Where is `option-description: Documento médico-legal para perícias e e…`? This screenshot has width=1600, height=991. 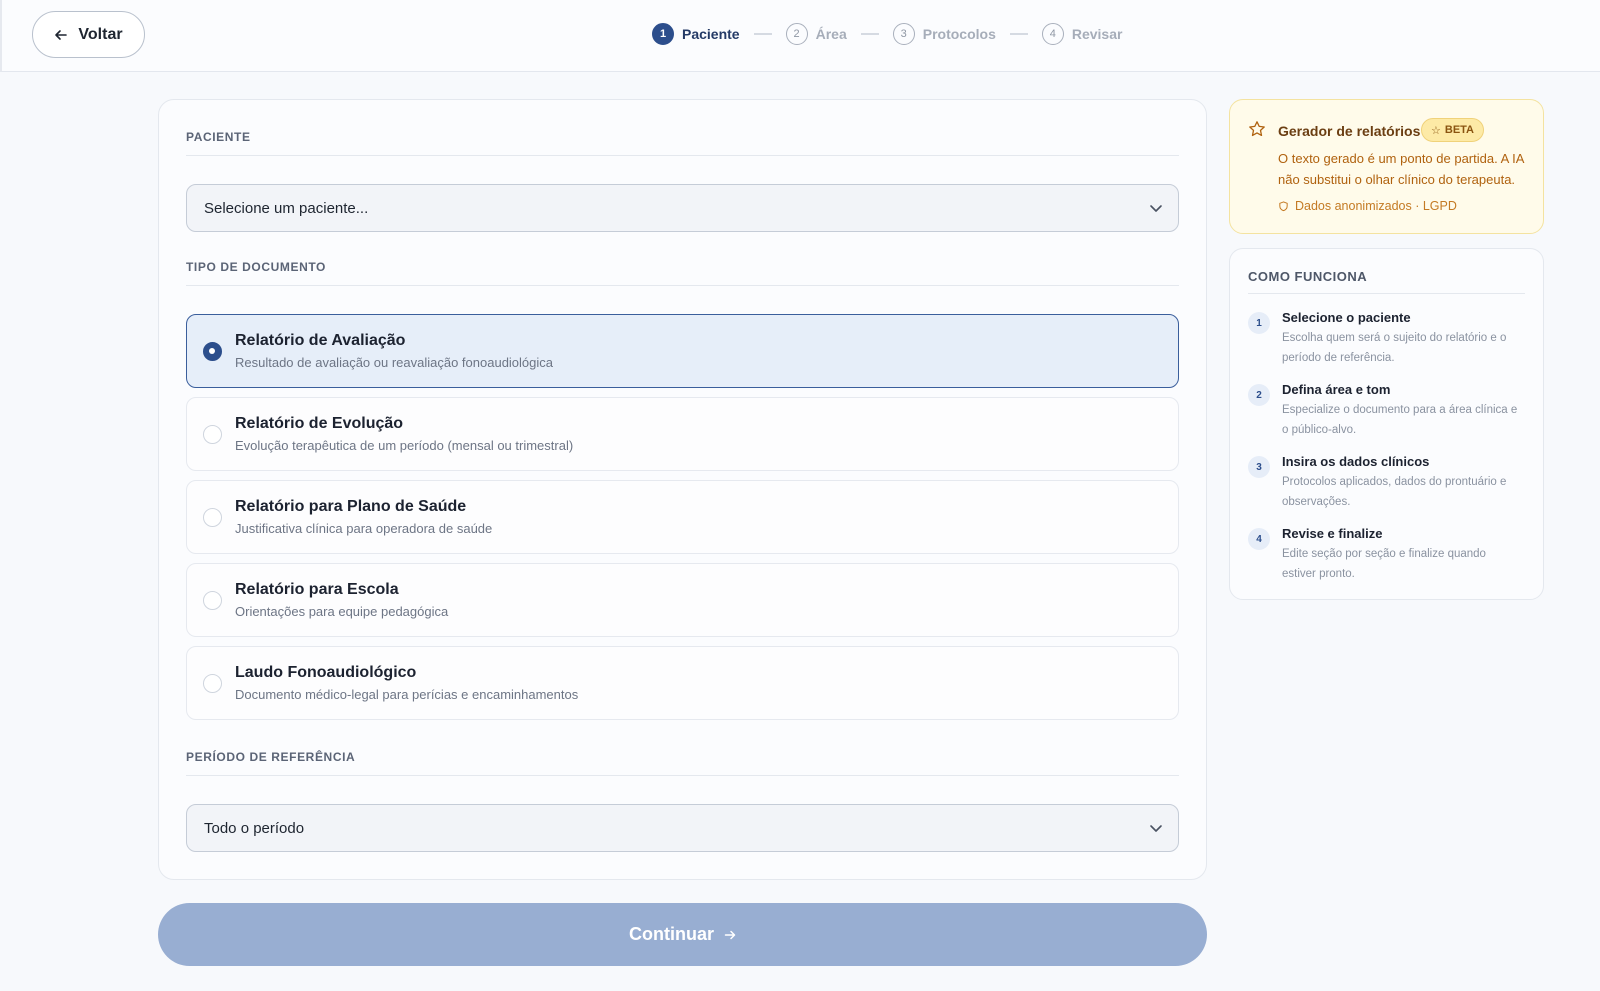 option-description: Documento médico-legal para perícias e e… is located at coordinates (407, 694).